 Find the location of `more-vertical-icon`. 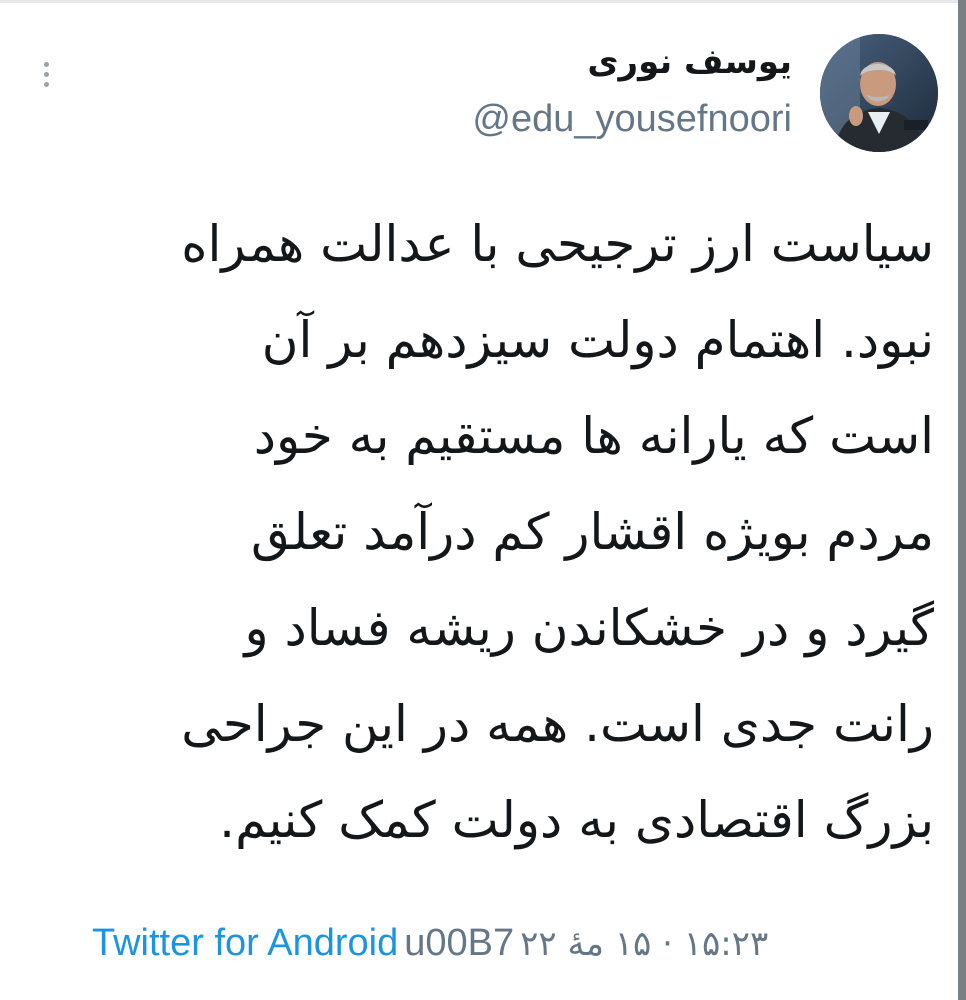

more-vertical-icon is located at coordinates (46, 64).